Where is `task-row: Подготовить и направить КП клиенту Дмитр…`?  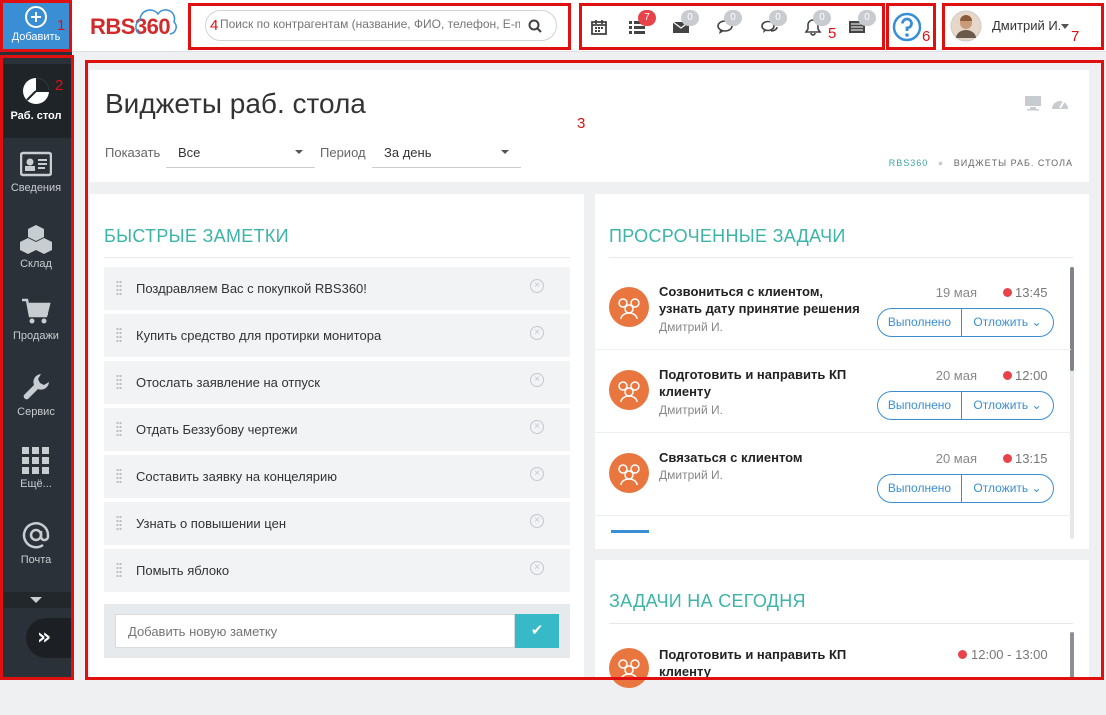
task-row: Подготовить и направить КП клиенту Дмитр… is located at coordinates (833, 391).